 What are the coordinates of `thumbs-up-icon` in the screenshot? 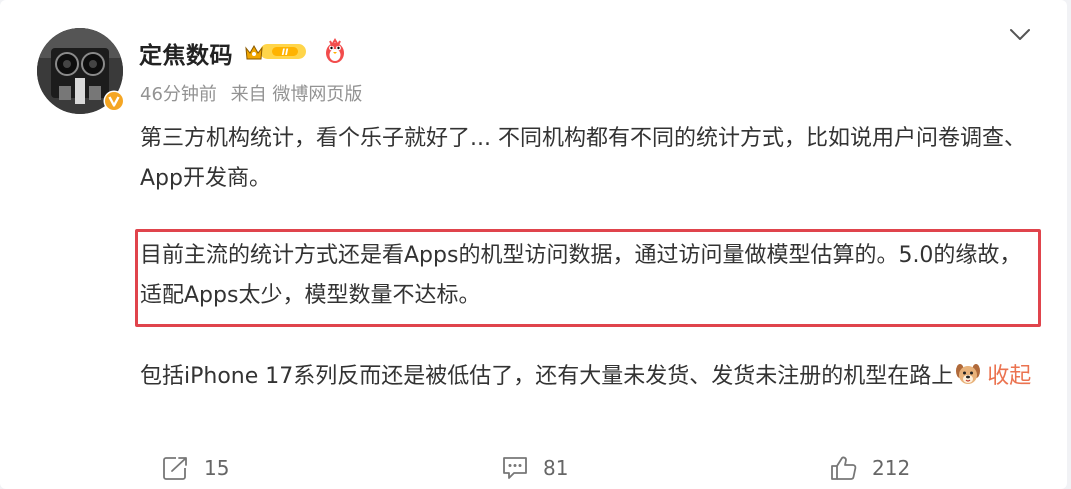 It's located at (844, 468).